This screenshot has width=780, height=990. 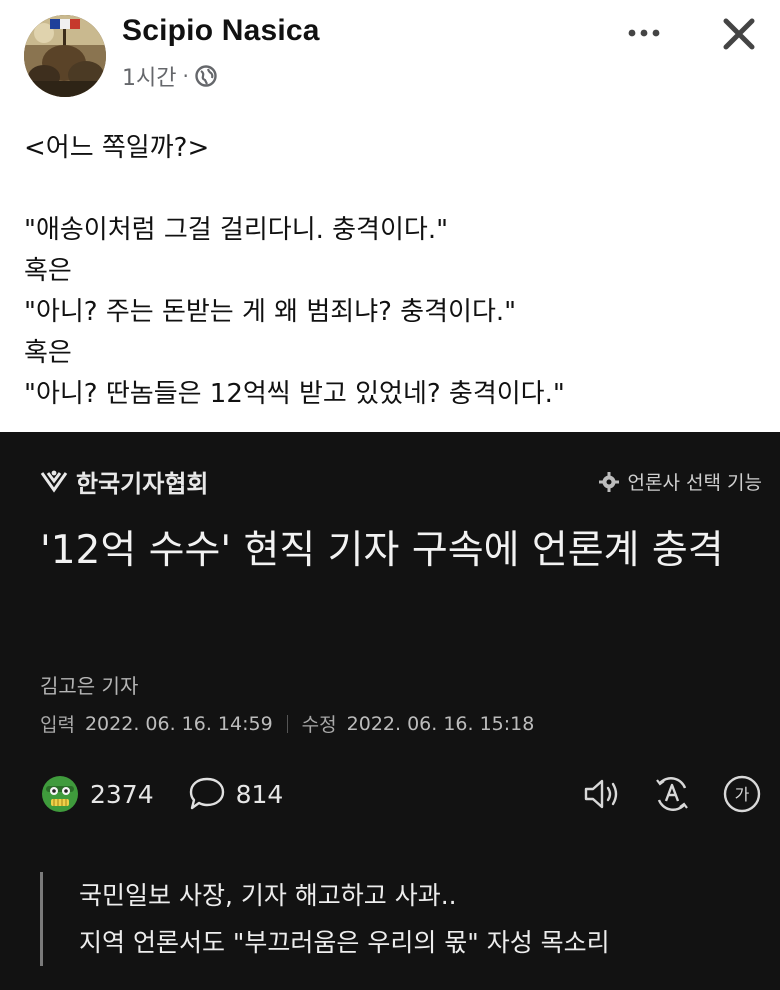 What do you see at coordinates (54, 481) in the screenshot?
I see `brand-logo-icon` at bounding box center [54, 481].